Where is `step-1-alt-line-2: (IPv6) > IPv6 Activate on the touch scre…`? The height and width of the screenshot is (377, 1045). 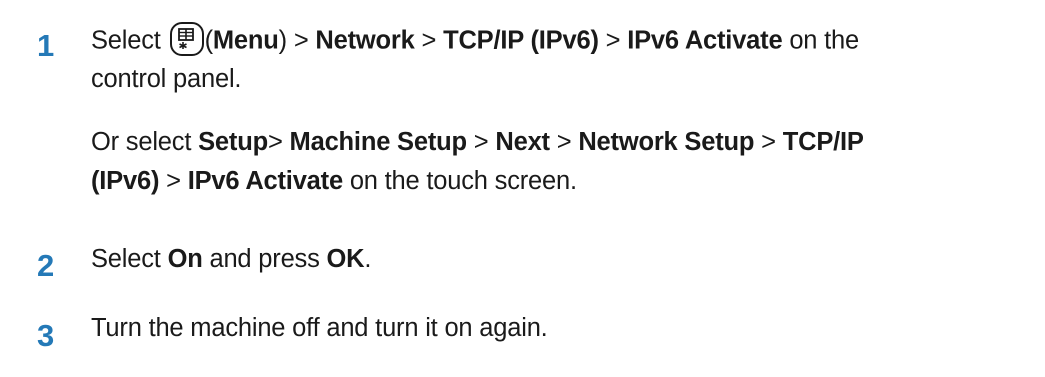 step-1-alt-line-2: (IPv6) > IPv6 Activate on the touch scre… is located at coordinates (334, 181).